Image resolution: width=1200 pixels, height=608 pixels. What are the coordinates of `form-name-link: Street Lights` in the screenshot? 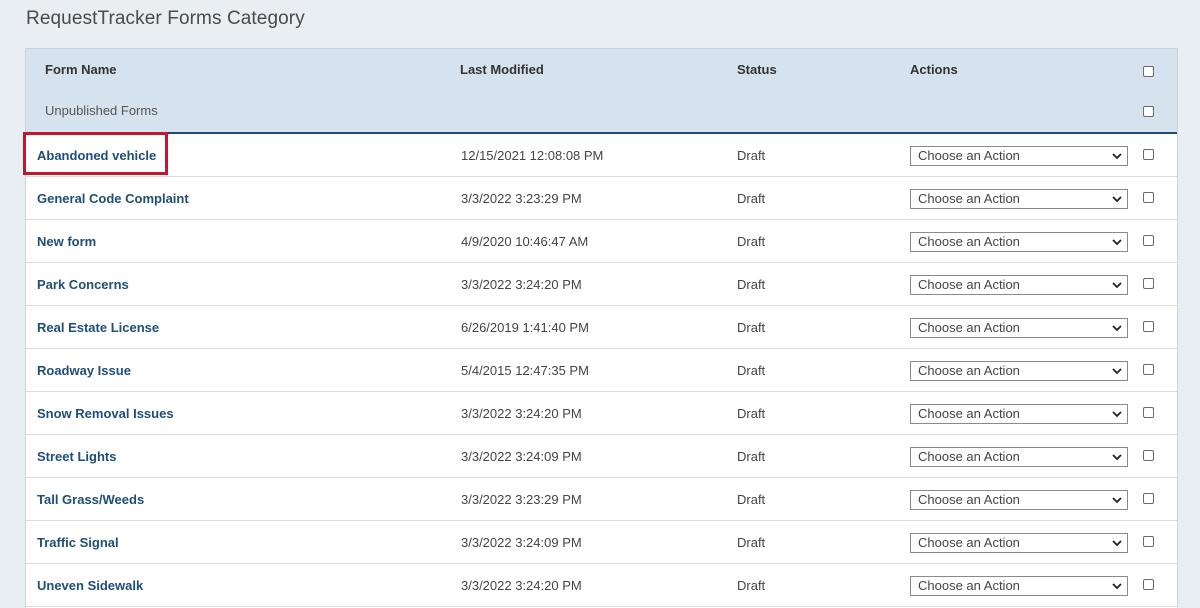 It's located at (76, 456).